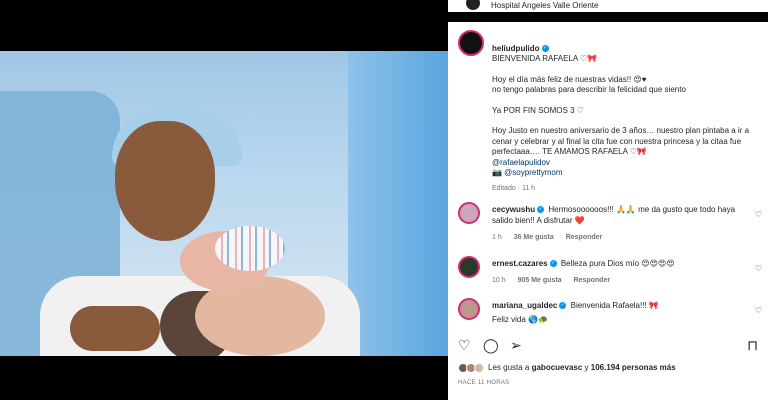 The height and width of the screenshot is (400, 768). I want to click on likes-count: 106.194 personas más, so click(633, 367).